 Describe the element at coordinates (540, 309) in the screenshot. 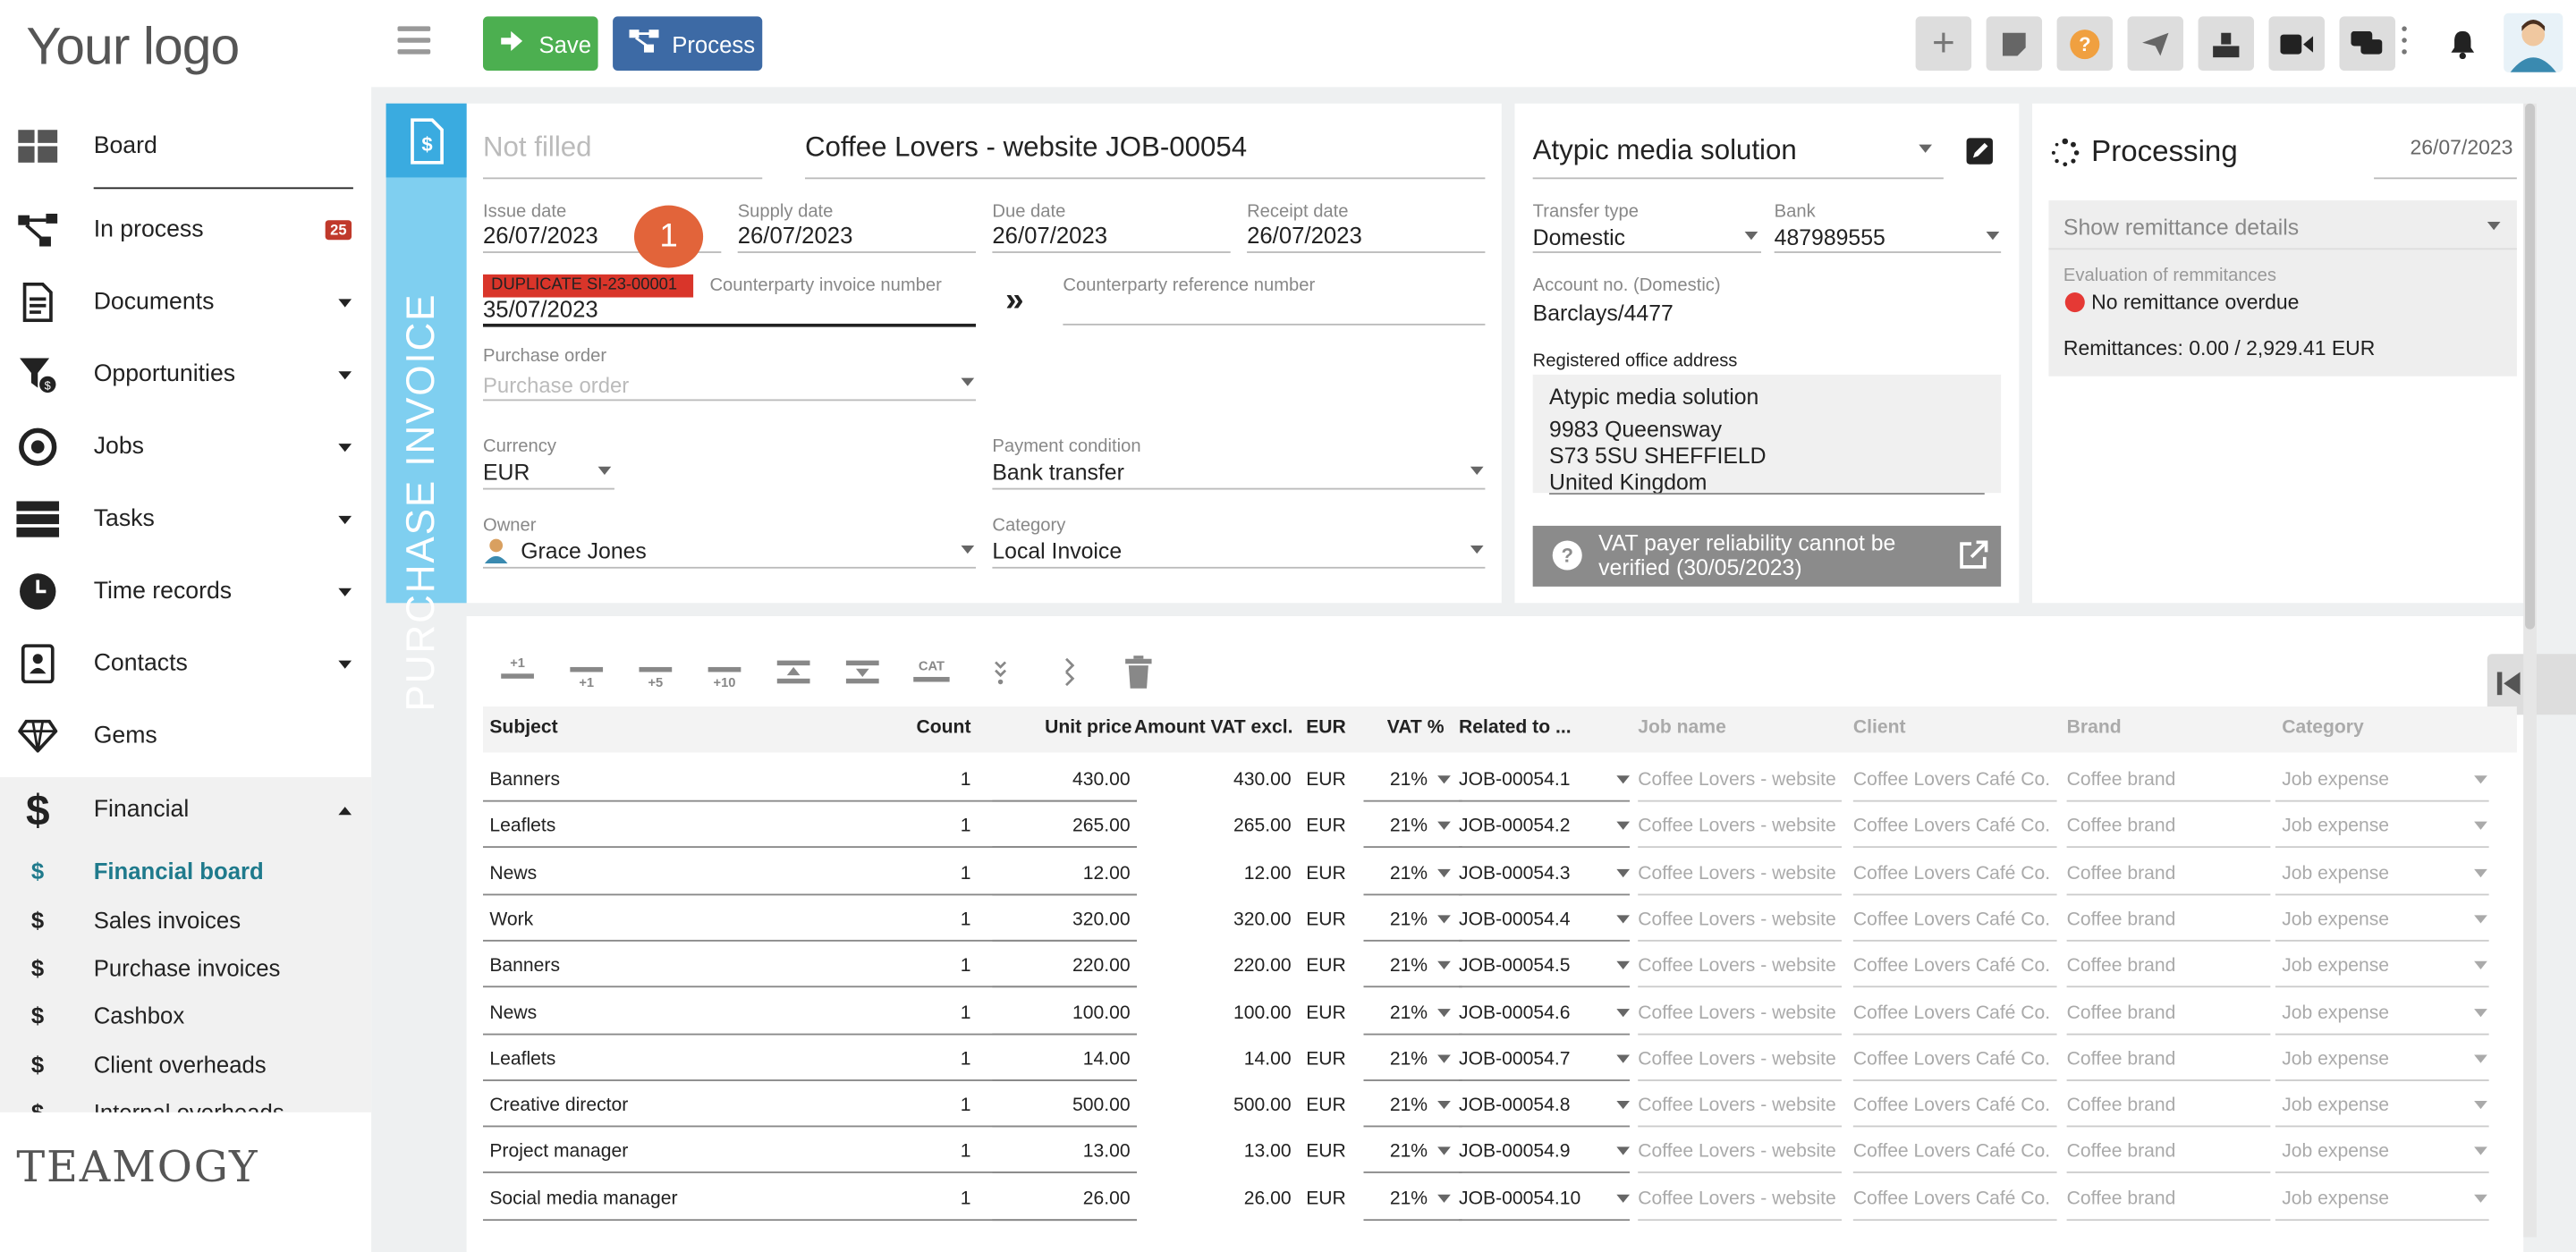

I see `counterparty-invoice-field: 35/07/2023` at that location.